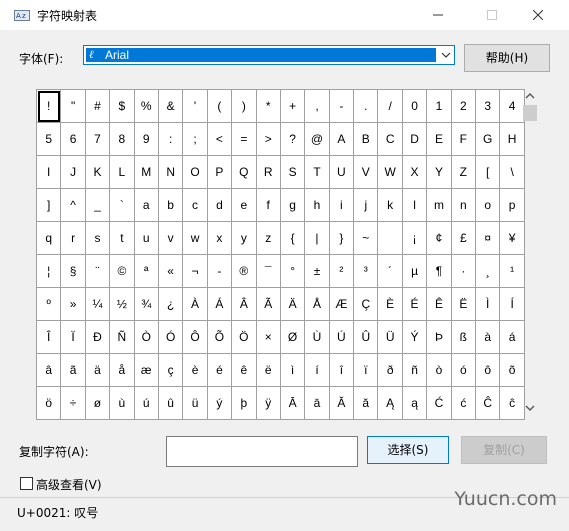 Image resolution: width=569 pixels, height=531 pixels. What do you see at coordinates (414, 304) in the screenshot?
I see `char-cell: É` at bounding box center [414, 304].